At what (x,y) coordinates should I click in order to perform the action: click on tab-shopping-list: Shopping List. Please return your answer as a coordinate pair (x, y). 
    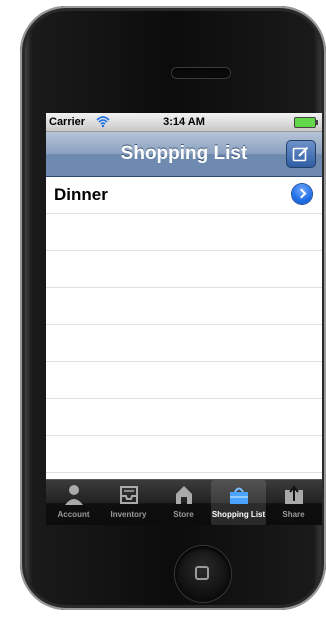
    Looking at the image, I should click on (238, 502).